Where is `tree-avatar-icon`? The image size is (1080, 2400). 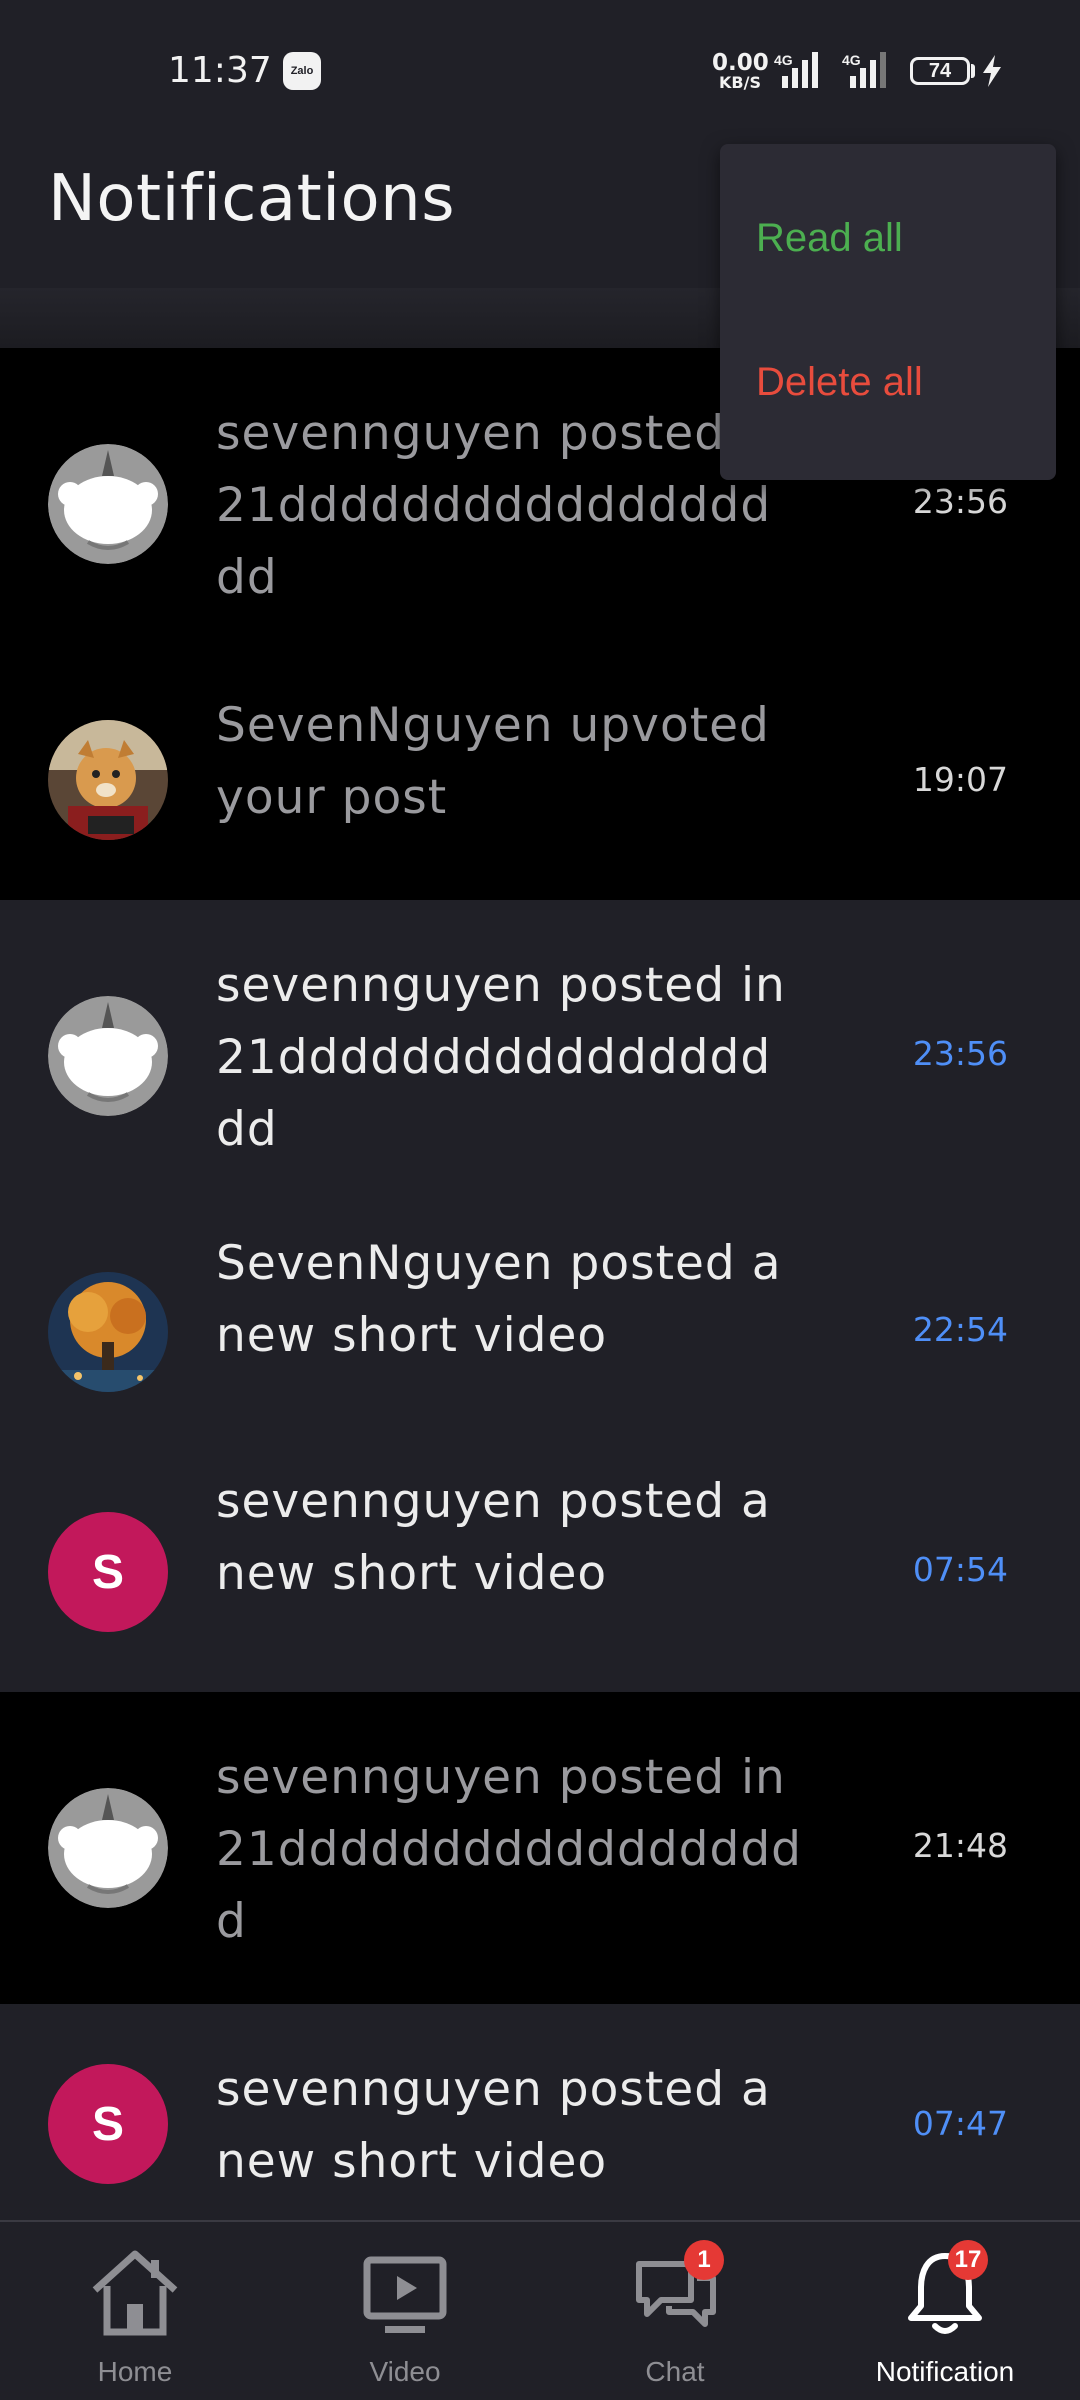
tree-avatar-icon is located at coordinates (108, 1332).